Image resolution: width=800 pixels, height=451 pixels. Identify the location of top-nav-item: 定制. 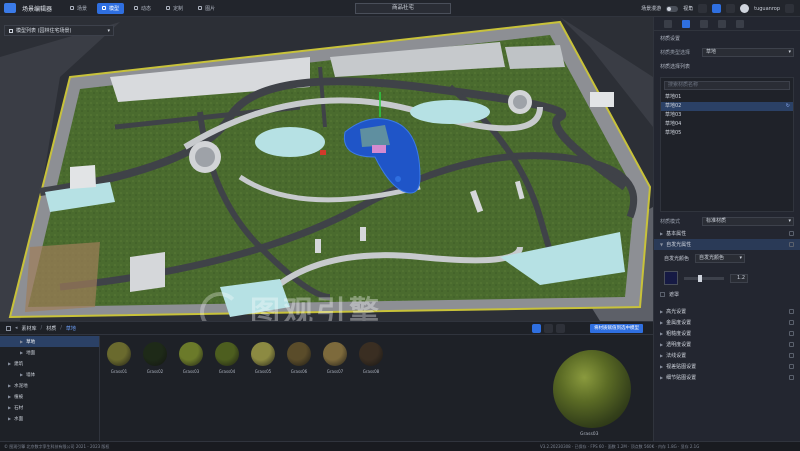
(174, 8).